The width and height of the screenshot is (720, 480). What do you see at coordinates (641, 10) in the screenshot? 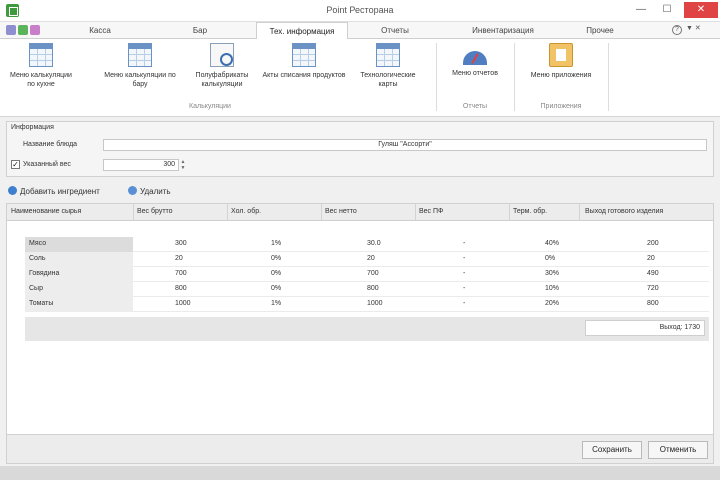
I see `minimize-button: —` at bounding box center [641, 10].